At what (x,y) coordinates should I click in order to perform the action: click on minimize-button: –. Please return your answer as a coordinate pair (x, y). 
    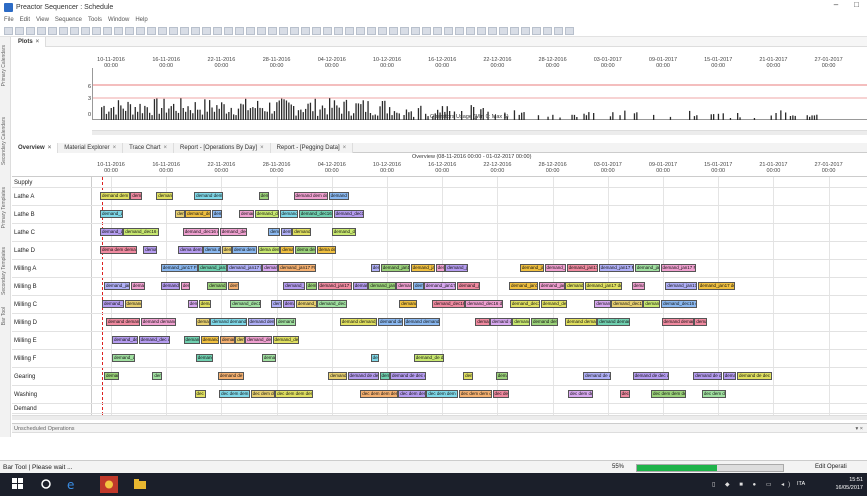
    Looking at the image, I should click on (836, 4).